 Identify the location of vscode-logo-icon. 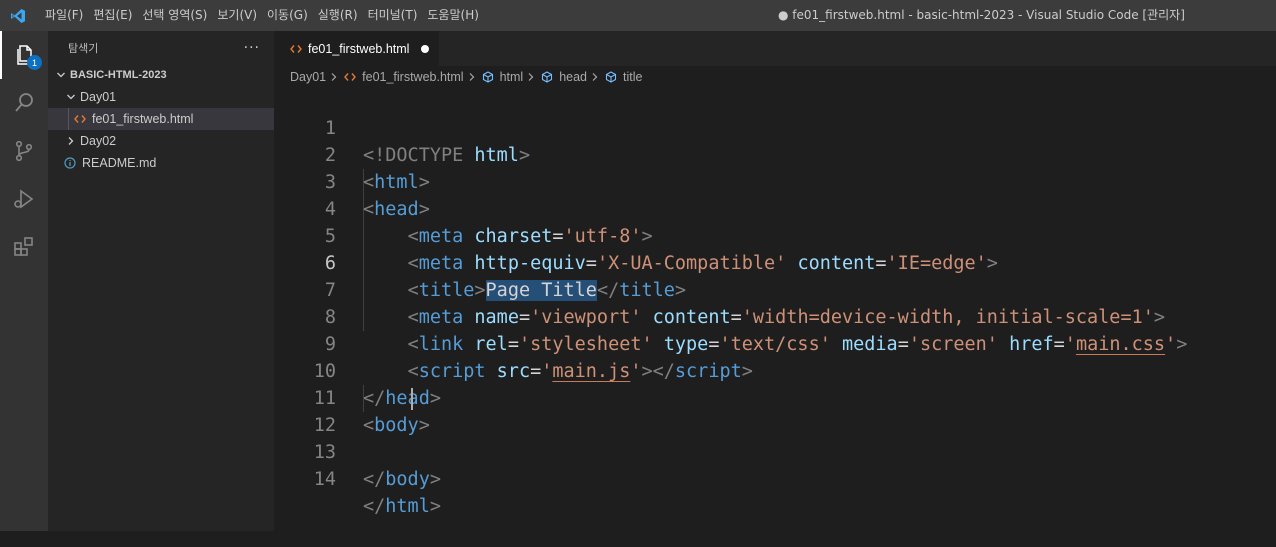
(18, 16).